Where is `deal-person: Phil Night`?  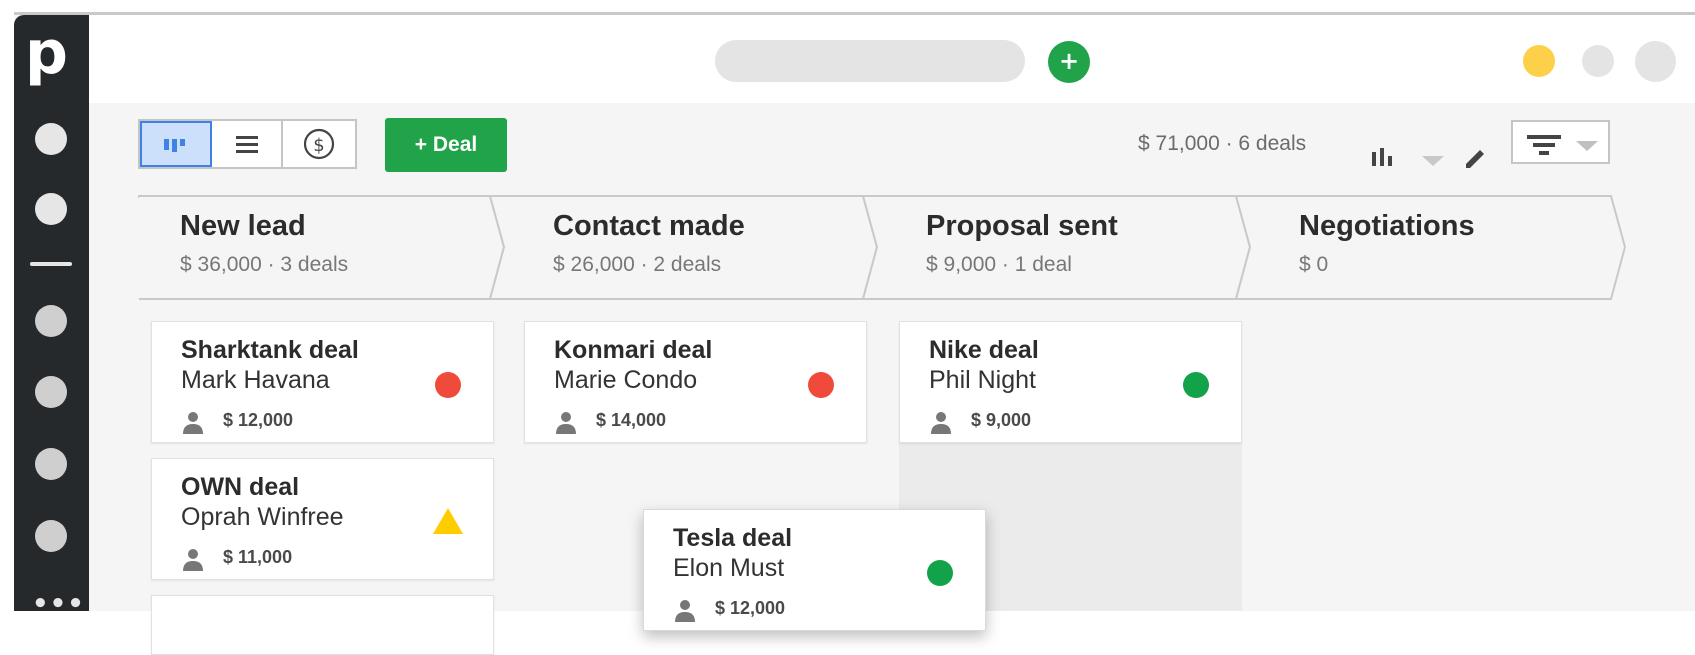 deal-person: Phil Night is located at coordinates (982, 380).